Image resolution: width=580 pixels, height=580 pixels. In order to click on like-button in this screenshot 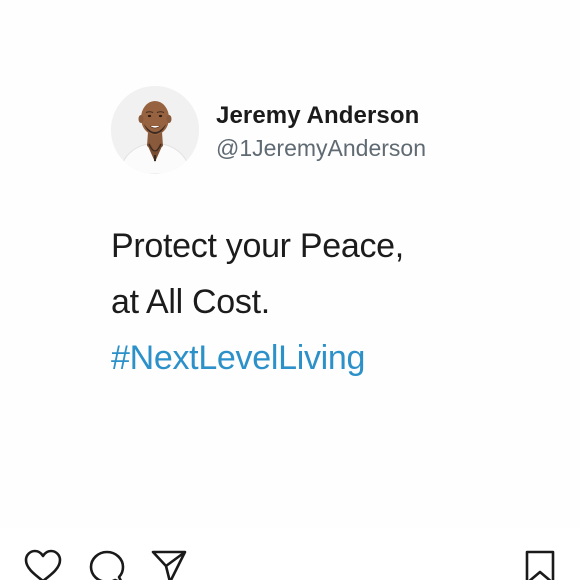, I will do `click(43, 564)`.